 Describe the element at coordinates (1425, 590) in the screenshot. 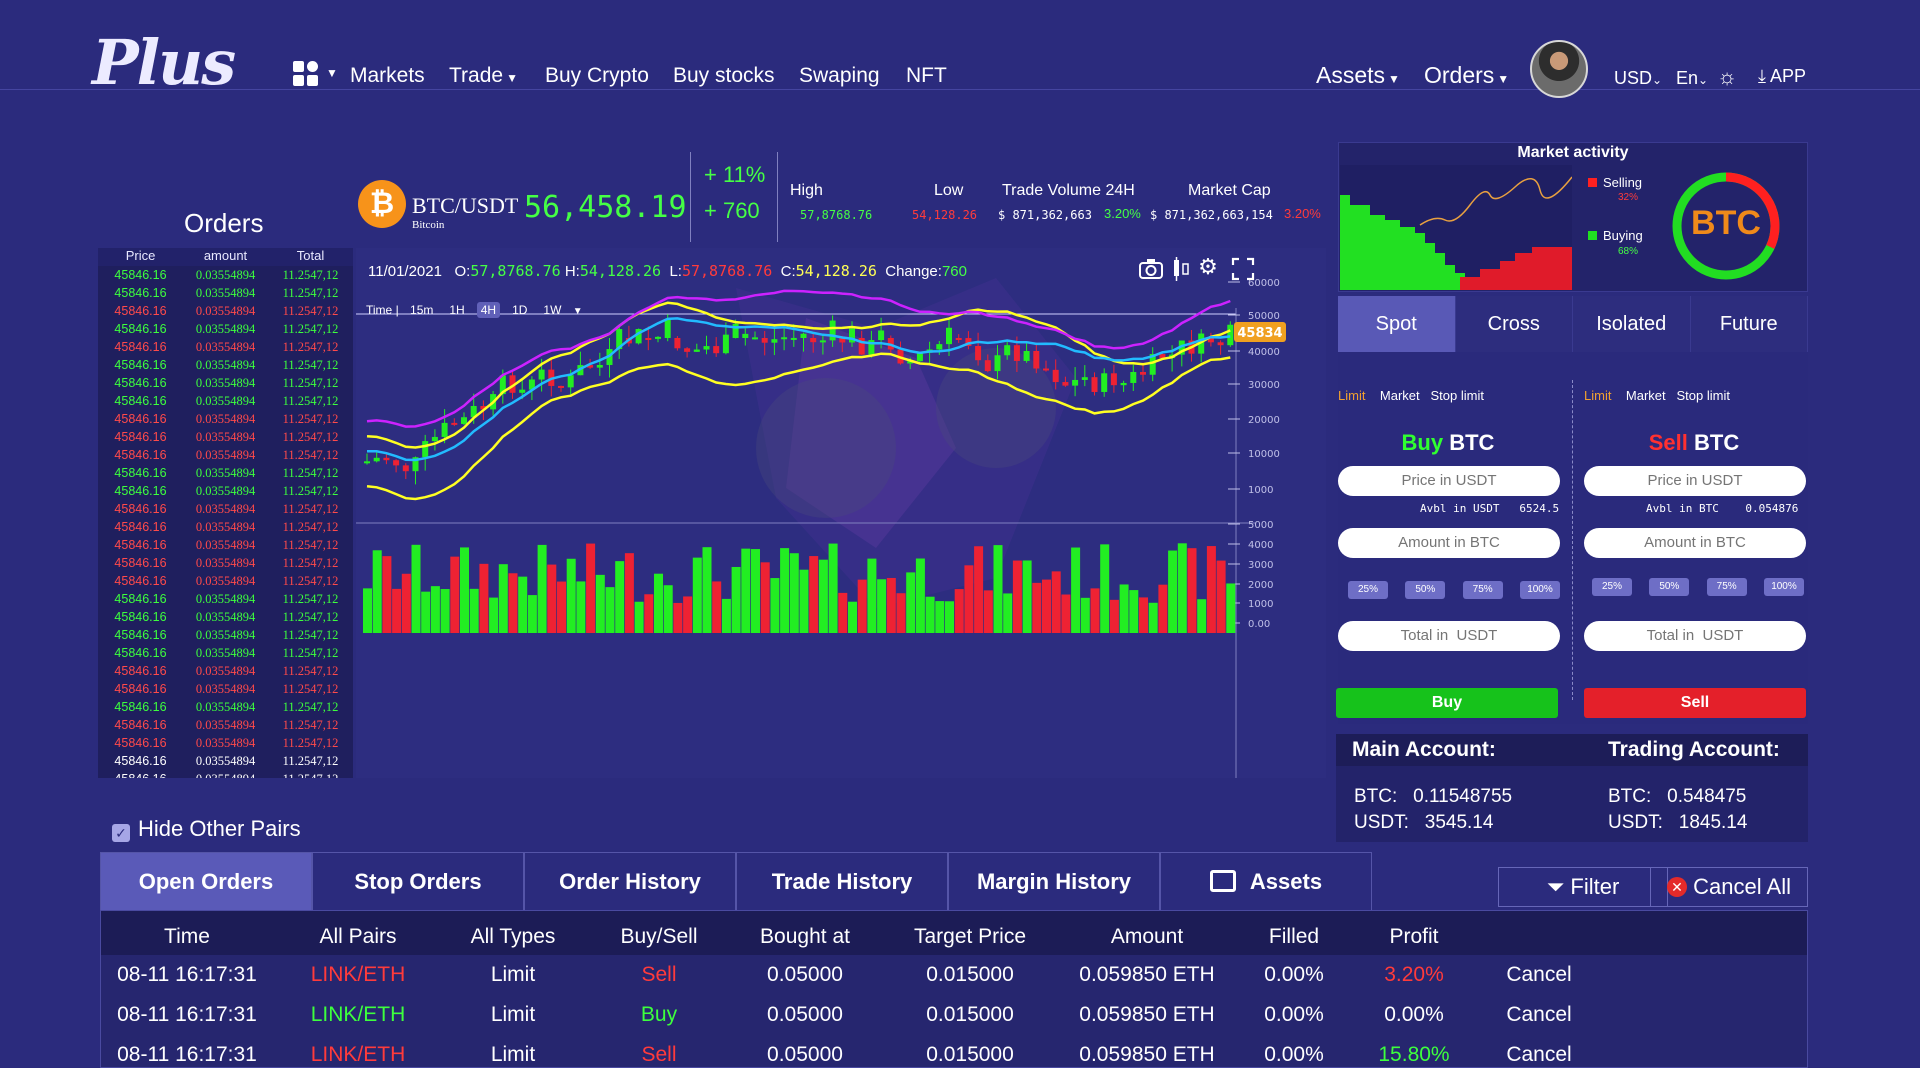

I see `buy-pct-50: 50%` at that location.